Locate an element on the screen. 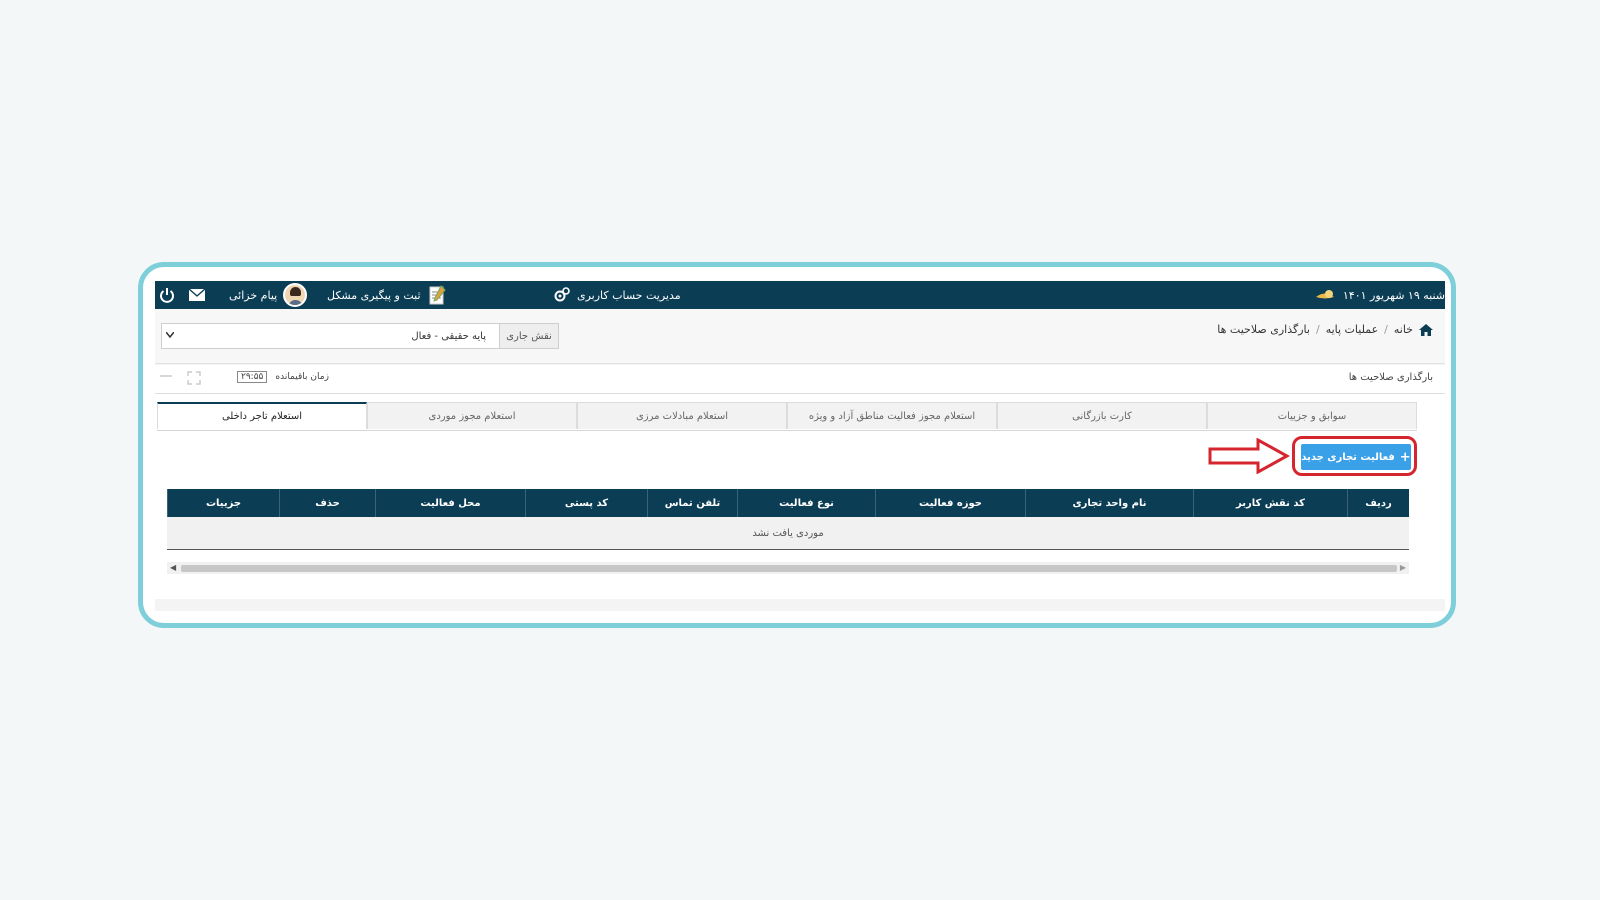  scroll-right-icon: ▶ is located at coordinates (1403, 567).